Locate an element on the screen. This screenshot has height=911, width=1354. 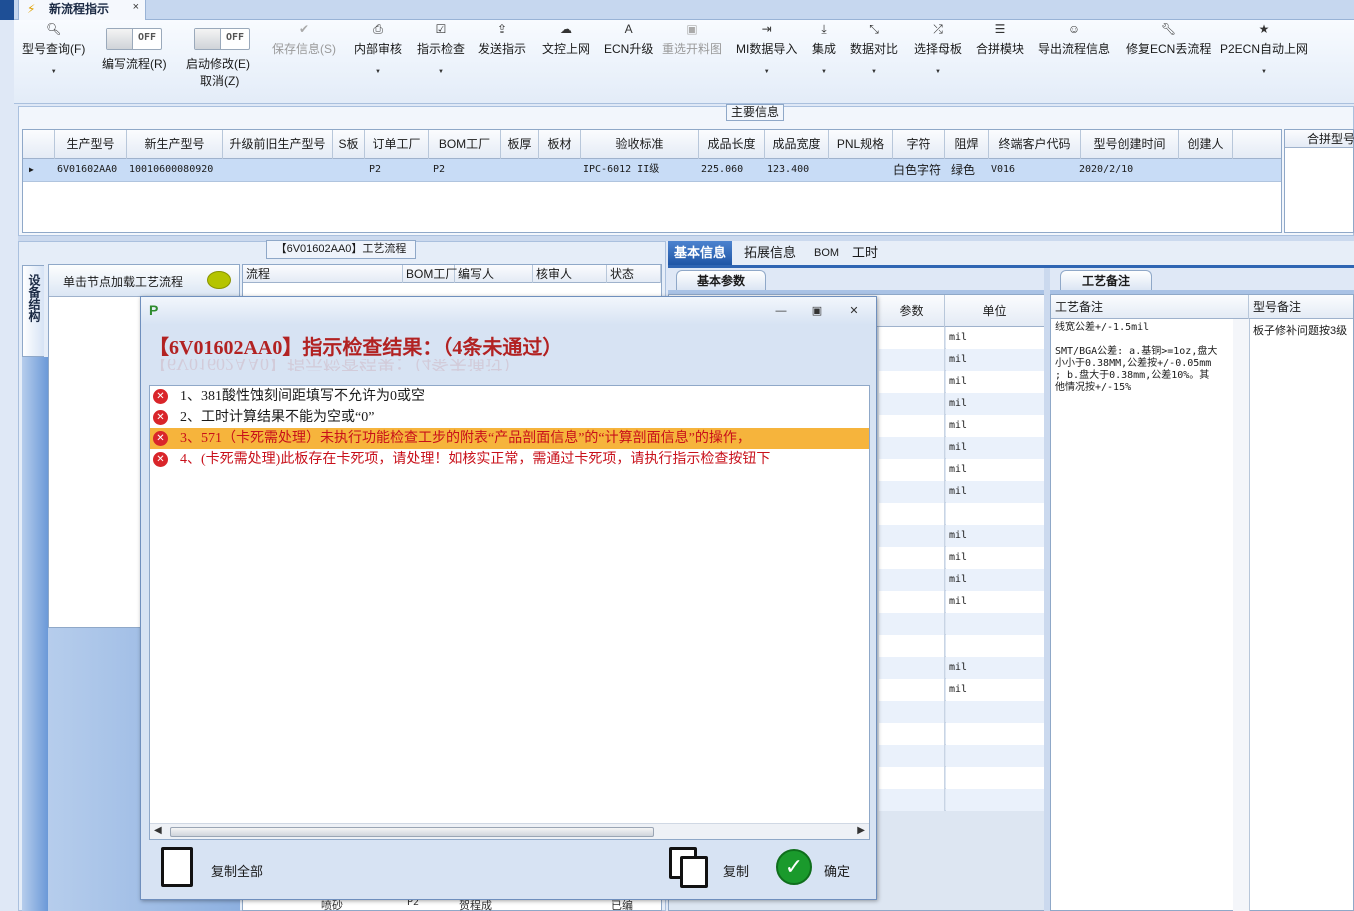
left-dock-stub is located at coordinates (7, 10).